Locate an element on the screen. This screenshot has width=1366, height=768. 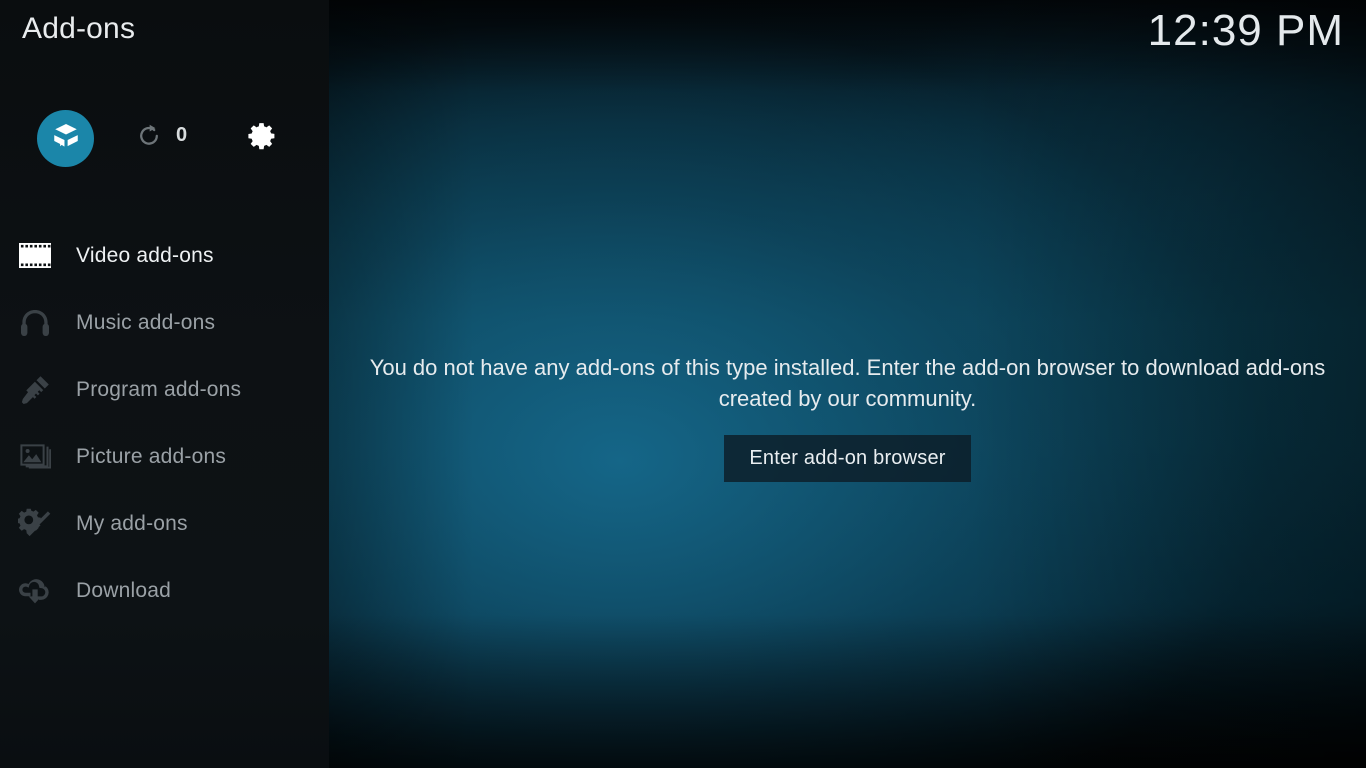
sidebar-item-label: Music add-ons is located at coordinates (146, 322).